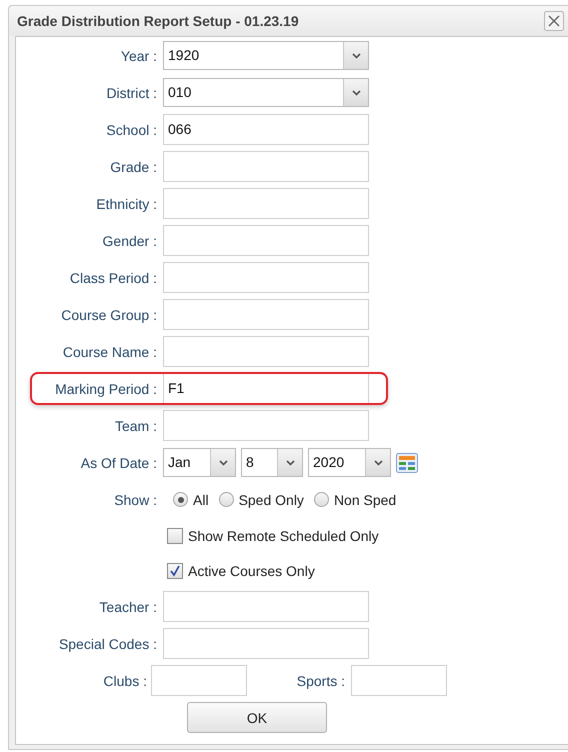  I want to click on calendar-icon, so click(407, 462).